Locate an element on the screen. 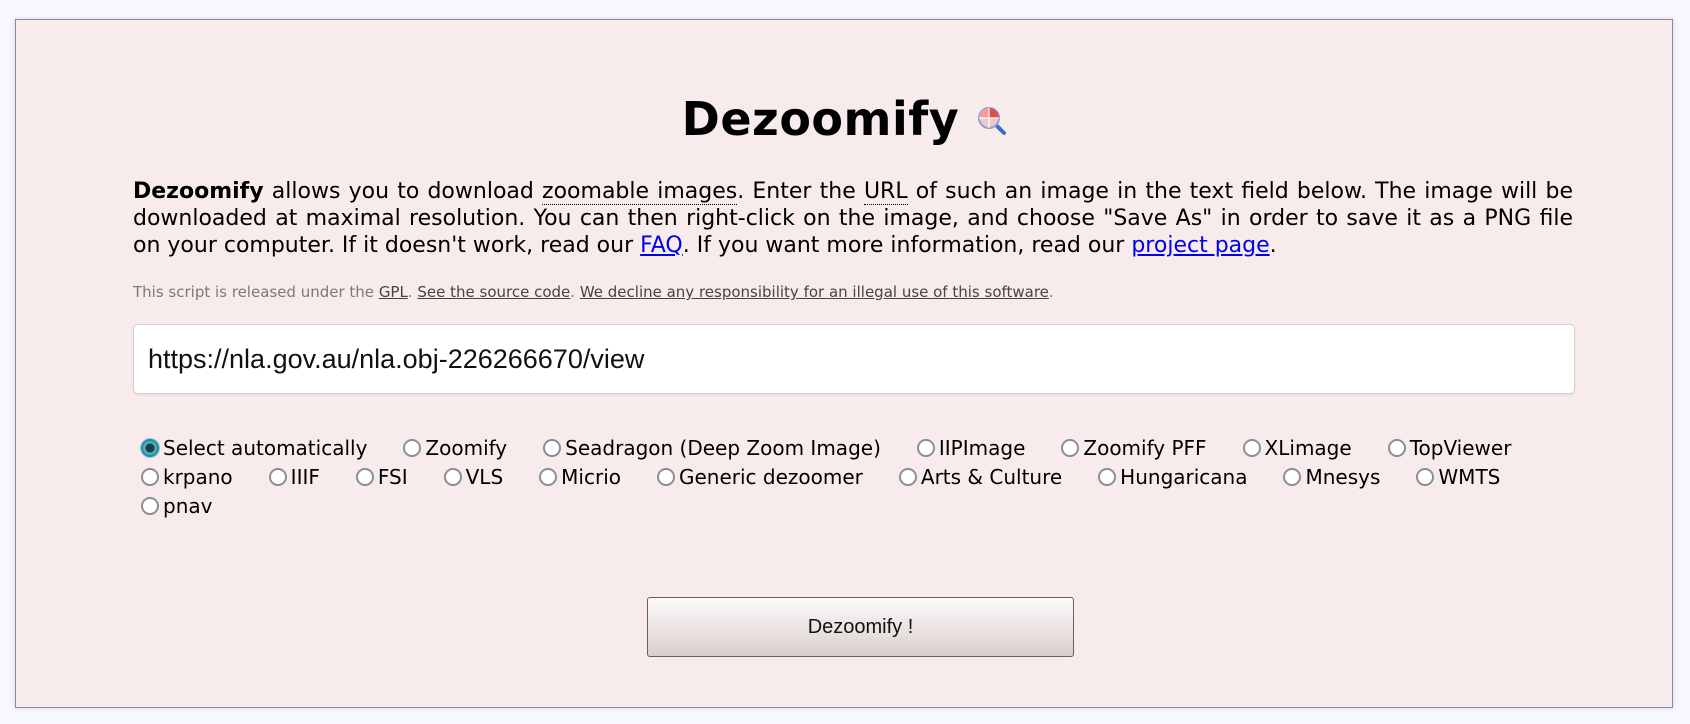 Image resolution: width=1690 pixels, height=724 pixels. dezoomer-option: Arts & Culture is located at coordinates (976, 477).